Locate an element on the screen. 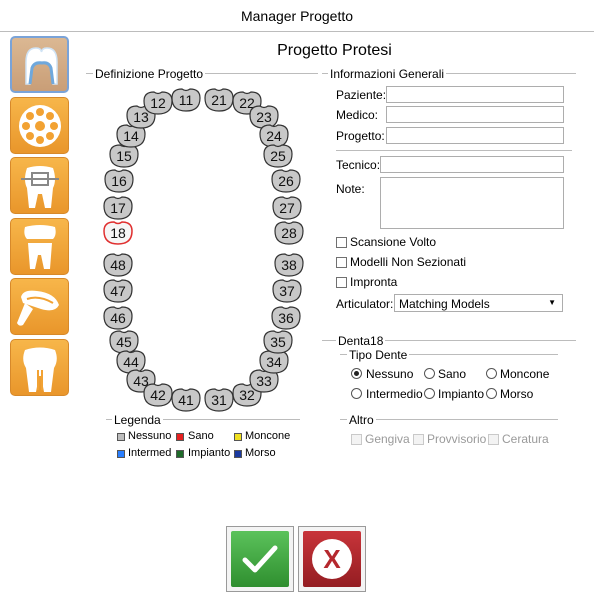 The width and height of the screenshot is (594, 599). close-icon: X is located at coordinates (332, 559).